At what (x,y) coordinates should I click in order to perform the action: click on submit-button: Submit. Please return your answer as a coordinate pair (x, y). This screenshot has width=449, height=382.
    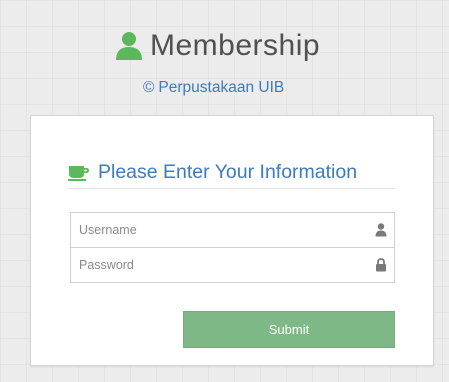
    Looking at the image, I should click on (289, 329).